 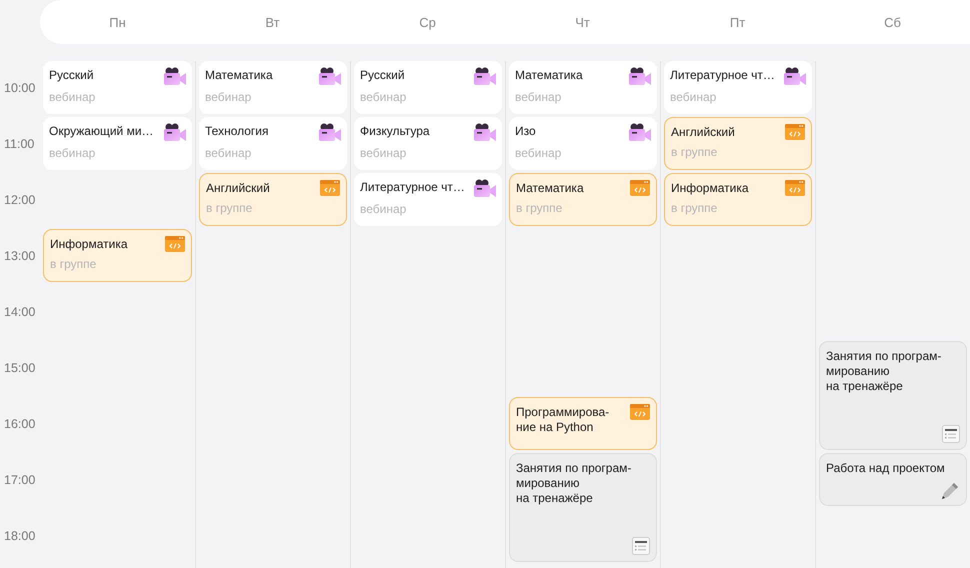 What do you see at coordinates (19, 535) in the screenshot?
I see `time-label: 18:00` at bounding box center [19, 535].